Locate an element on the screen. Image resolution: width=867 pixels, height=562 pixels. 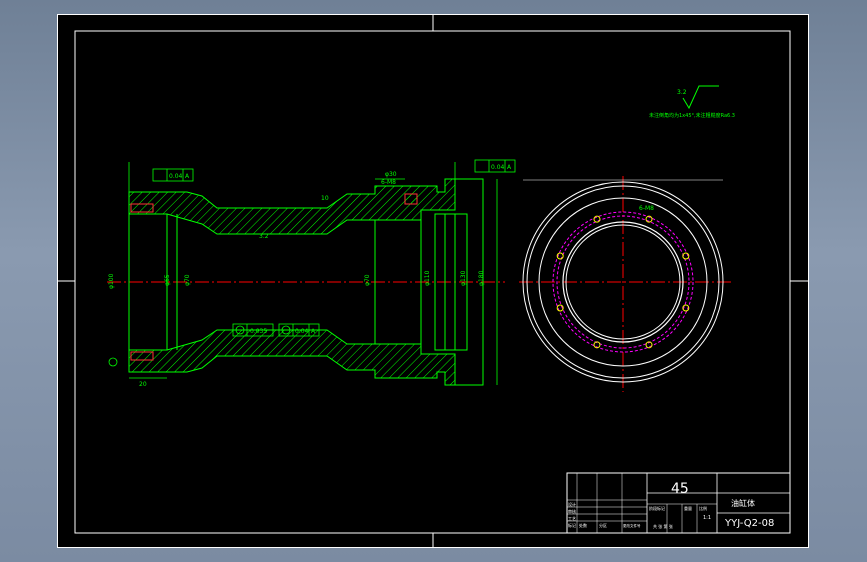
stage-label: 阶段标记 is located at coordinates (657, 508).